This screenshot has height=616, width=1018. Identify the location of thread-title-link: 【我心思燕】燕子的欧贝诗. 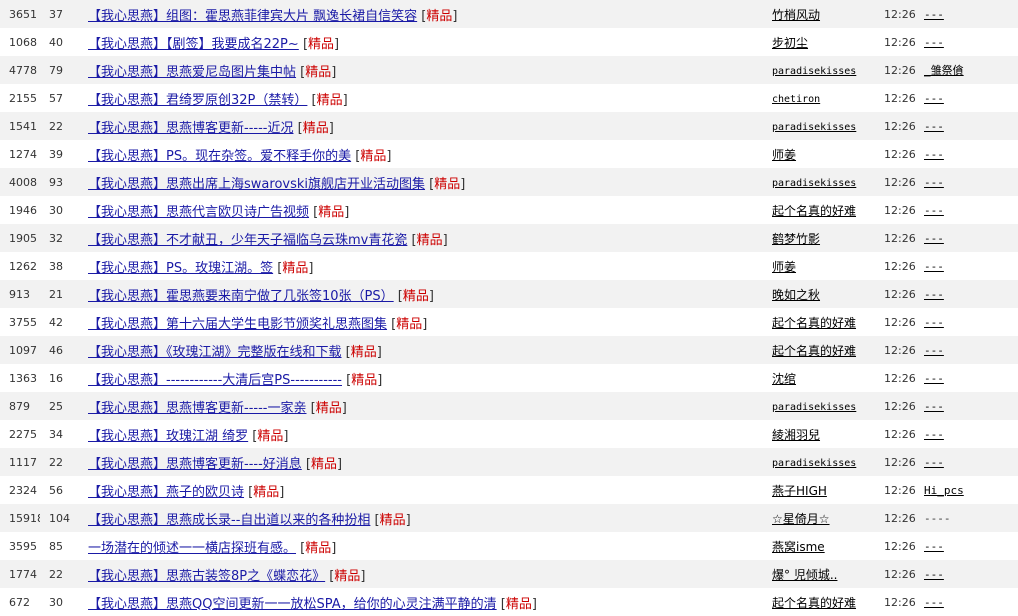
(166, 492).